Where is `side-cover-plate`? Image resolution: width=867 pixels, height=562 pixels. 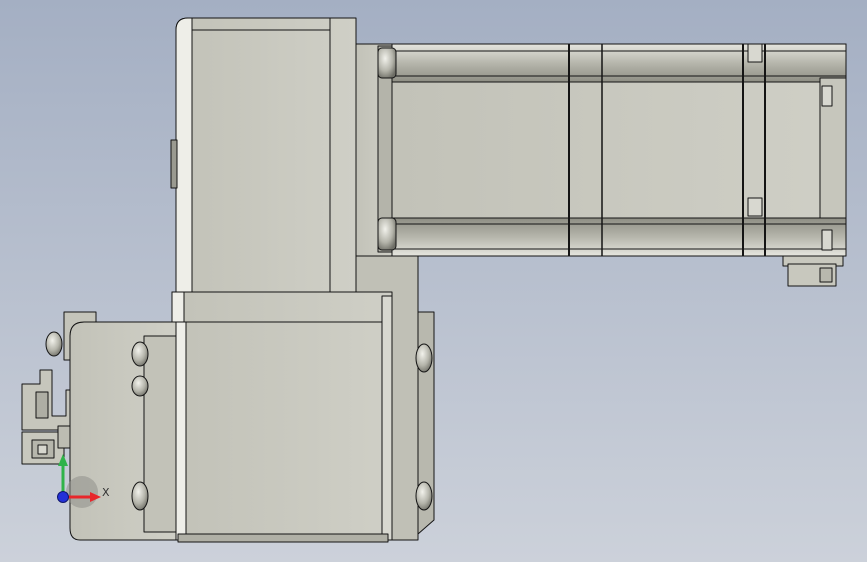
side-cover-plate is located at coordinates (174, 164).